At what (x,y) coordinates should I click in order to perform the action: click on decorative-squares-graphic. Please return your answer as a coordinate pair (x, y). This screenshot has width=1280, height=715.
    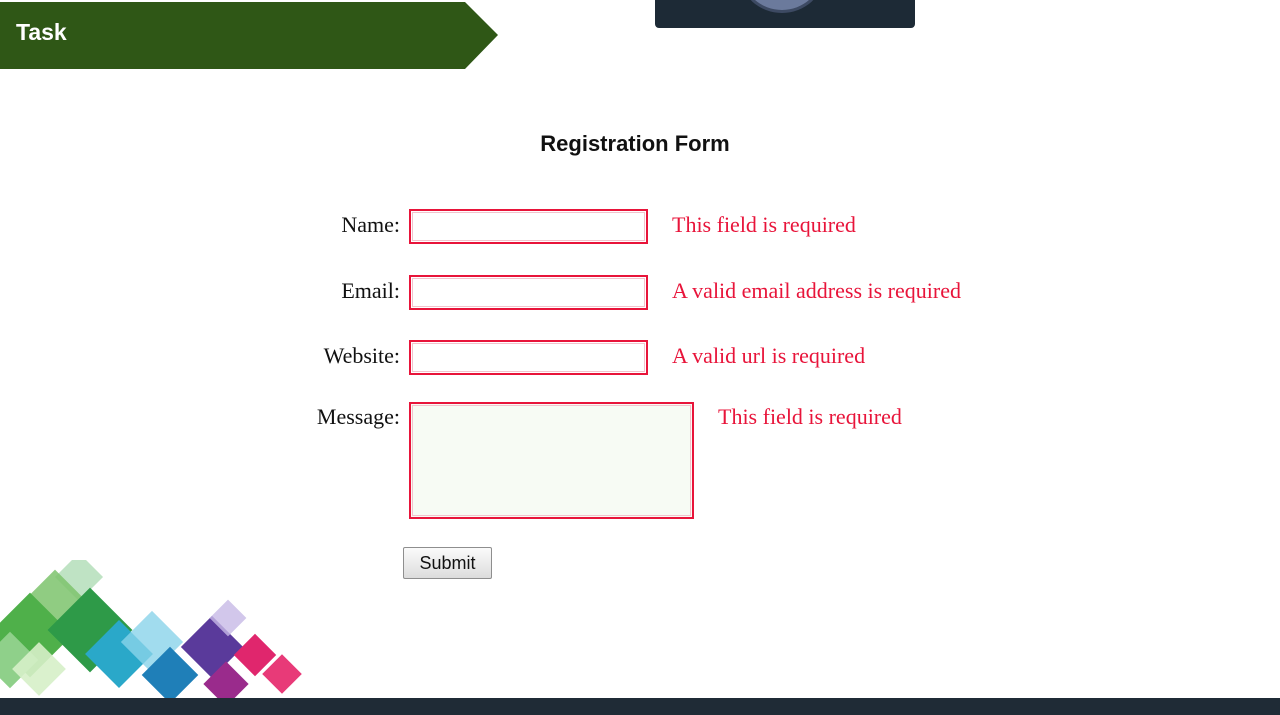
    Looking at the image, I should click on (151, 630).